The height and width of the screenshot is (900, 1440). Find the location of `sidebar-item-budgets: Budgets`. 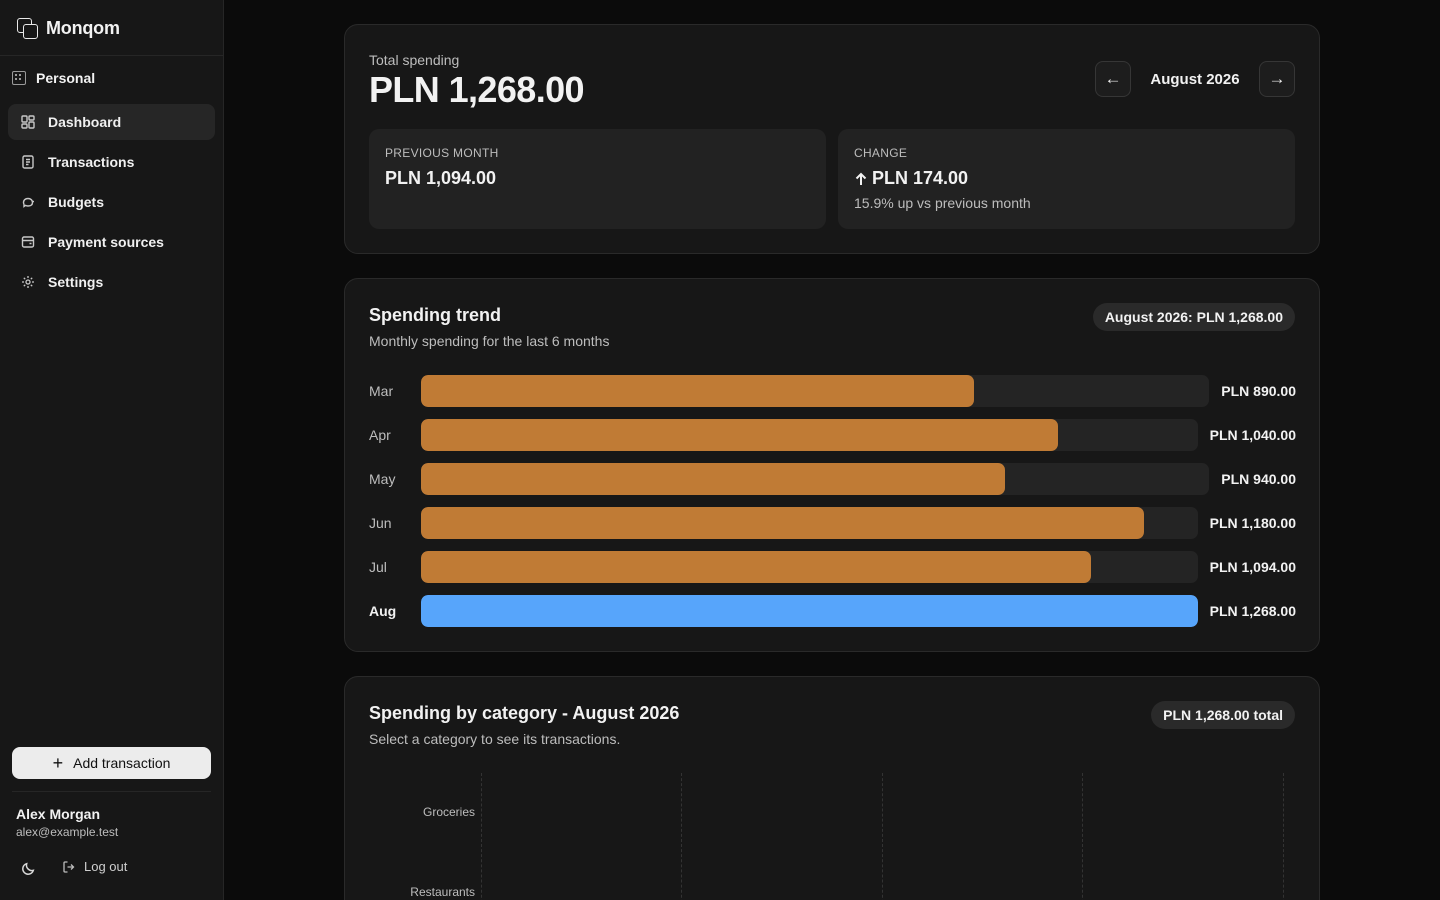

sidebar-item-budgets: Budgets is located at coordinates (111, 202).